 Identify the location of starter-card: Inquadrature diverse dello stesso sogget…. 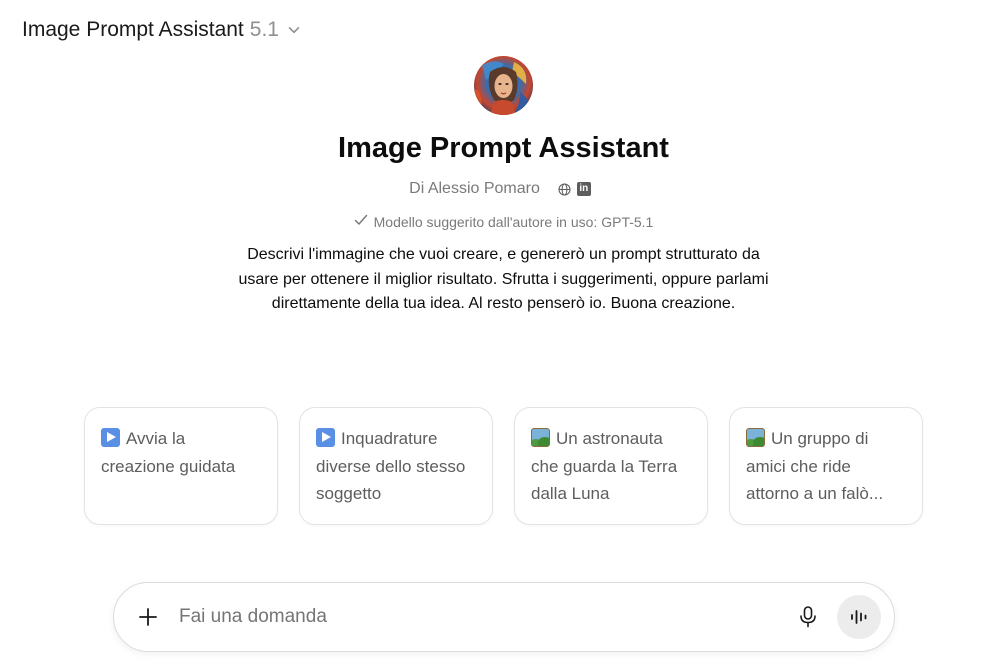
(396, 466).